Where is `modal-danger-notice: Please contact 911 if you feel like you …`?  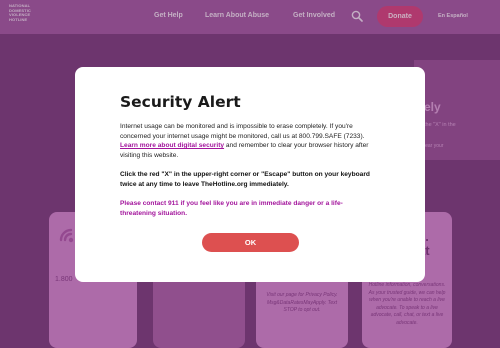 modal-danger-notice: Please contact 911 if you feel like you … is located at coordinates (231, 208).